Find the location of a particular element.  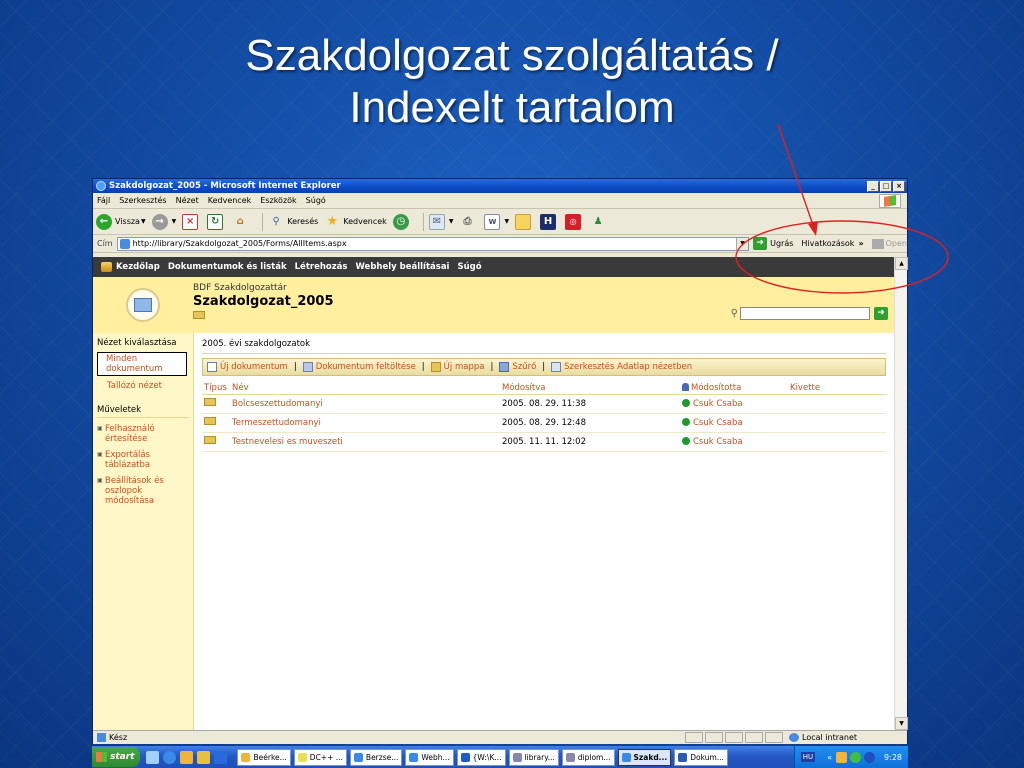

outlook-tray-icon is located at coordinates (842, 757).